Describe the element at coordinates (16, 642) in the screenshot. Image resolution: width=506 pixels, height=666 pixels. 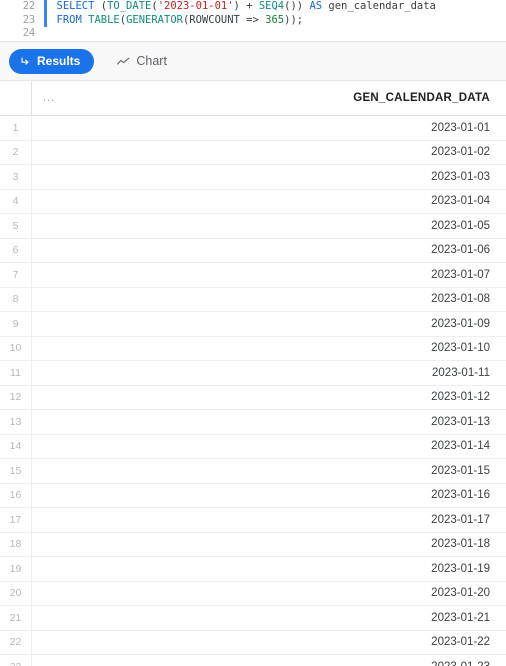
I see `row-number-cell: 22` at that location.